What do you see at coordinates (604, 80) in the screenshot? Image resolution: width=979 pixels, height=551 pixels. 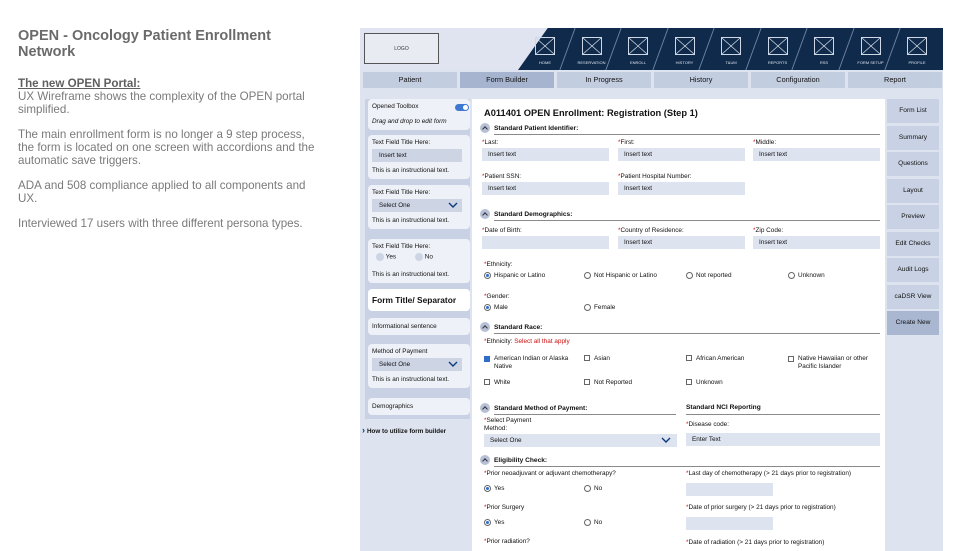 I see `tab-in-progress: In Progress` at bounding box center [604, 80].